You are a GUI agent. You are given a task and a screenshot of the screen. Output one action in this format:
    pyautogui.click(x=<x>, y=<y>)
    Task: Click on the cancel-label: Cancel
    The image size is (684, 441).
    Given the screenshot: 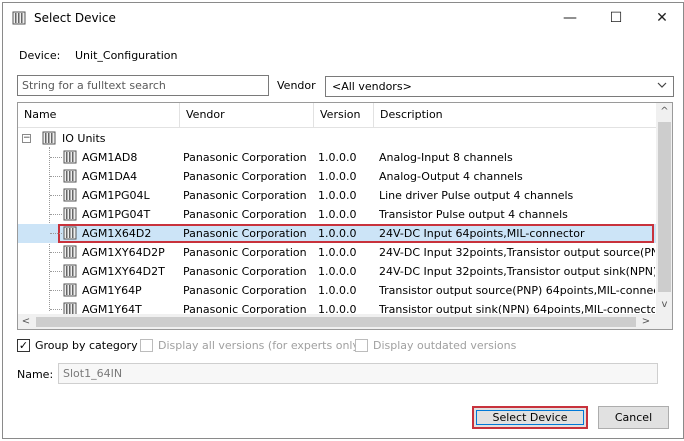 What is the action you would take?
    pyautogui.click(x=633, y=417)
    